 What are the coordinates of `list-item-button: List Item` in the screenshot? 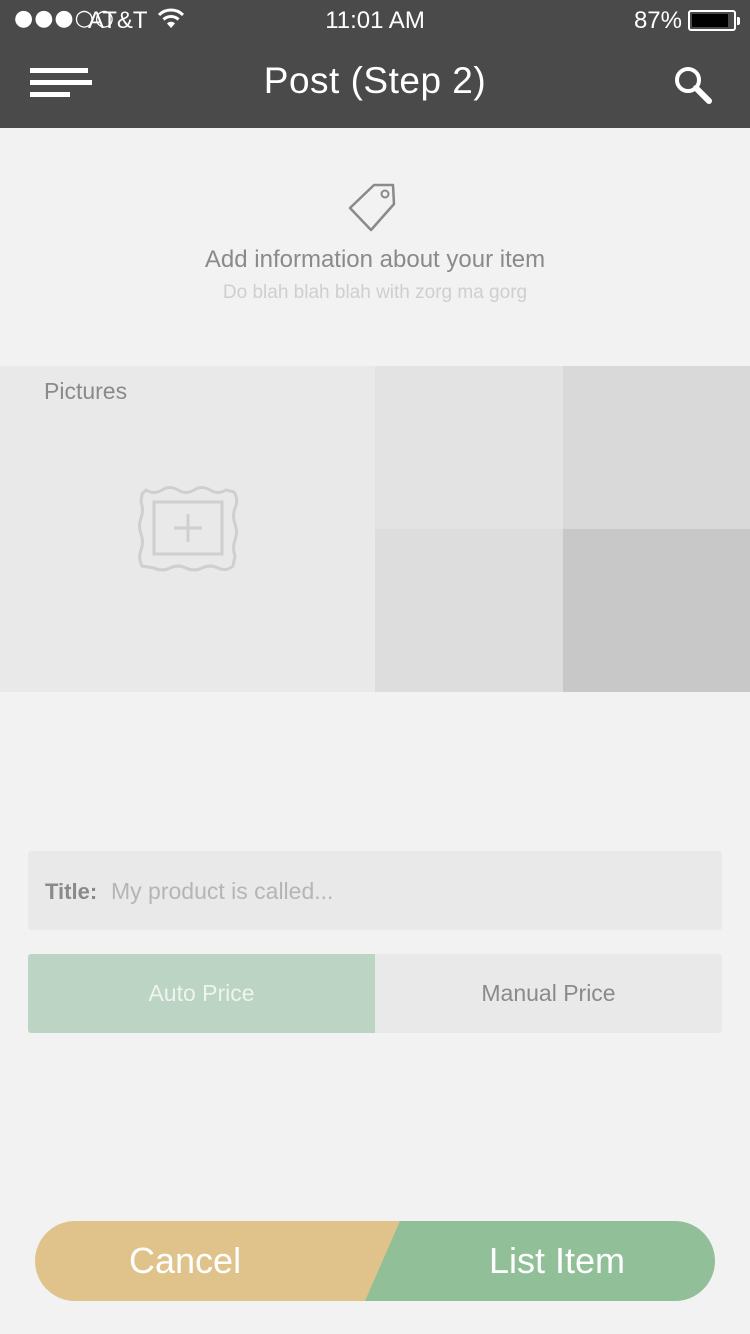 It's located at (540, 1261).